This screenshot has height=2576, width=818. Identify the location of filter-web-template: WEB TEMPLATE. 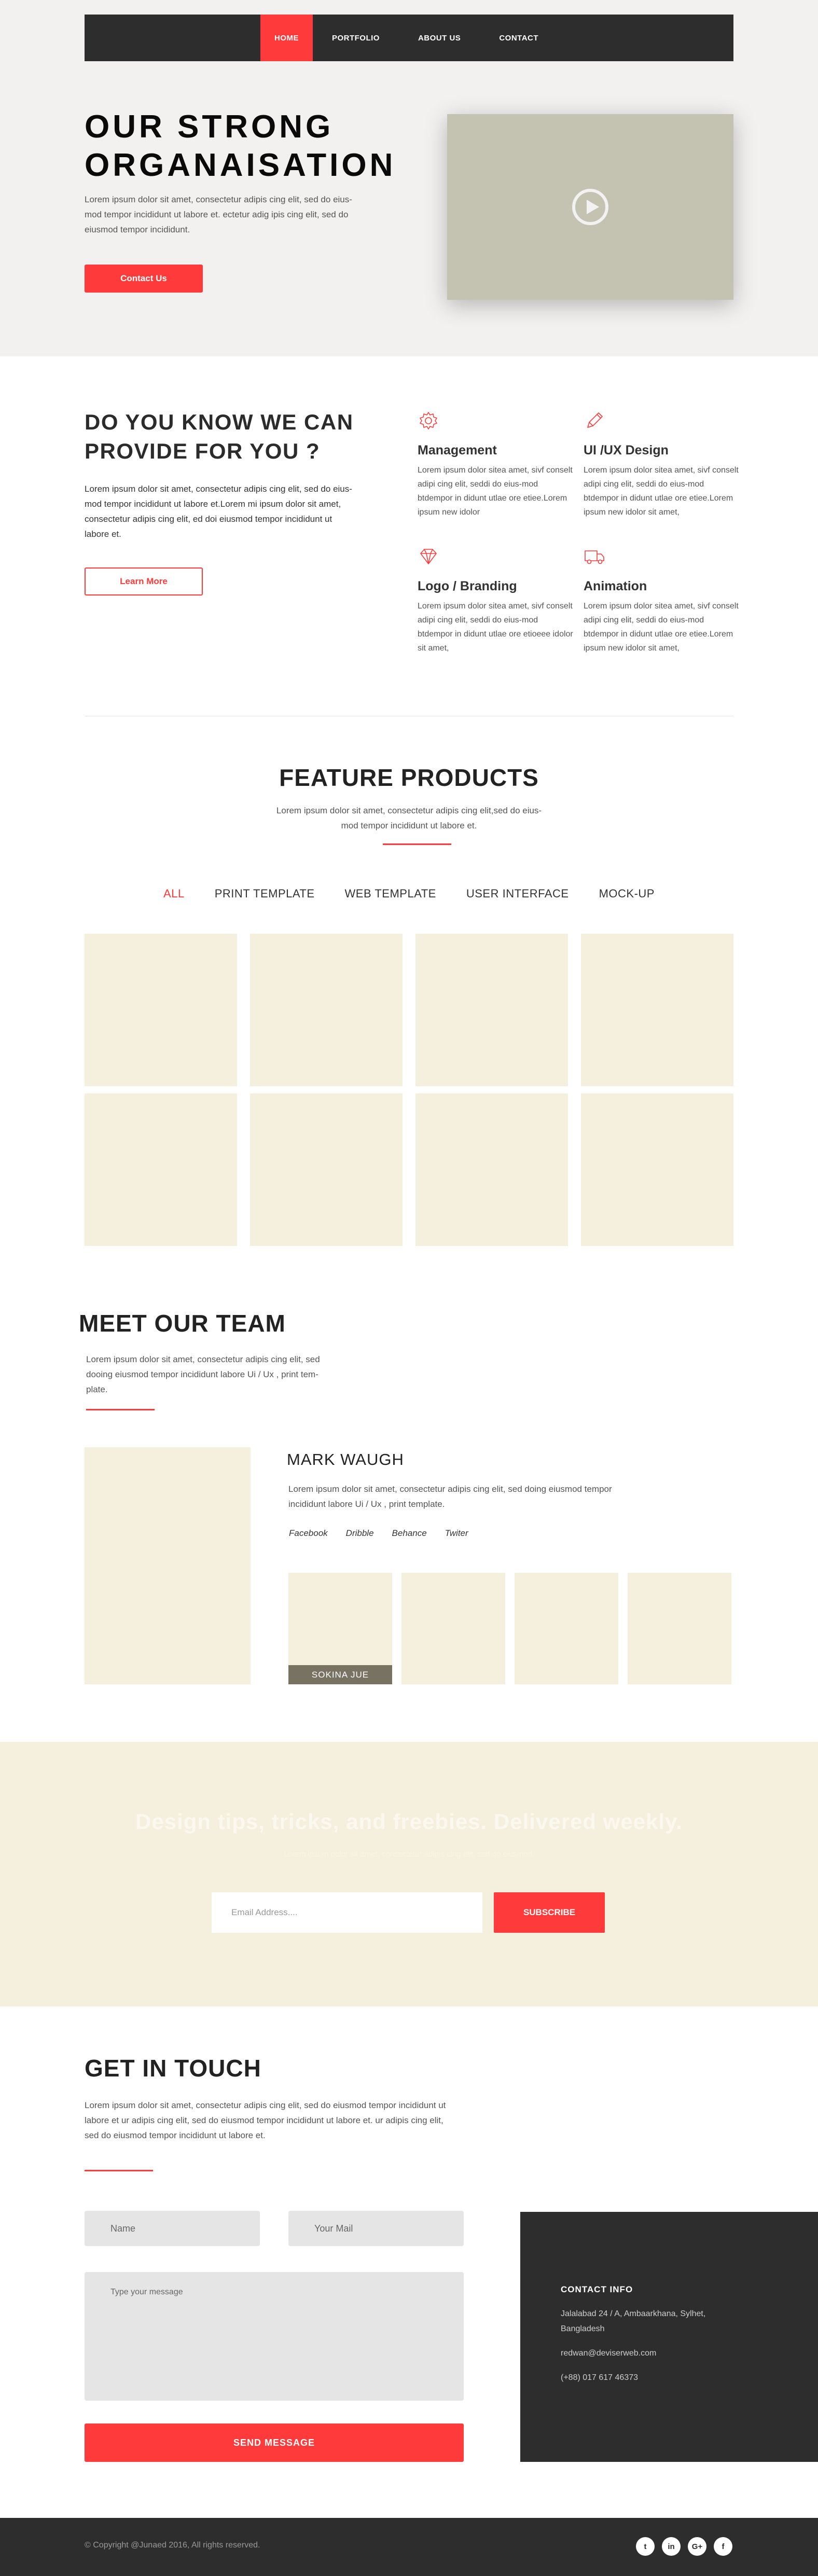
(391, 894).